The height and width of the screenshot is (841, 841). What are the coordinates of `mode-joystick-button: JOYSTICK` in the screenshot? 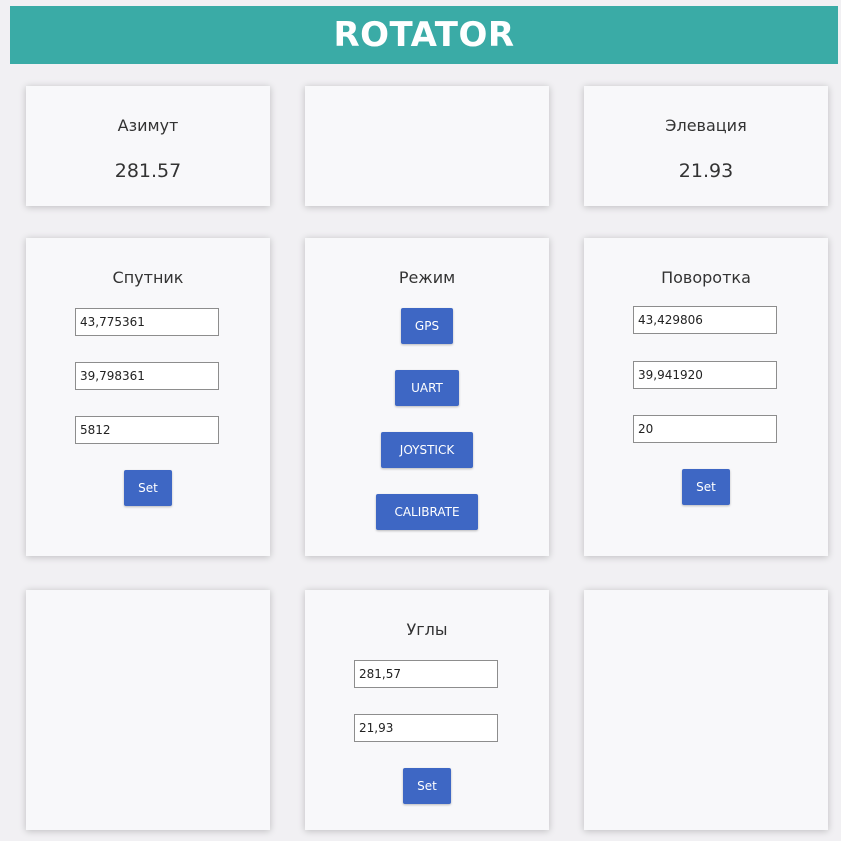 It's located at (427, 450).